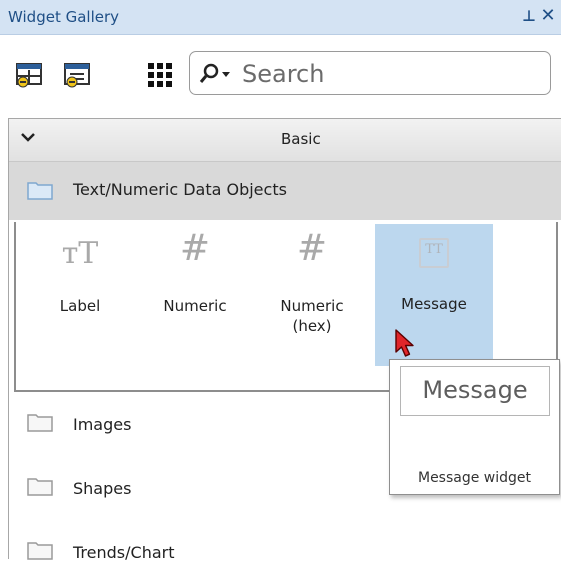  Describe the element at coordinates (64, 17) in the screenshot. I see `panel-title: Widget Gallery` at that location.